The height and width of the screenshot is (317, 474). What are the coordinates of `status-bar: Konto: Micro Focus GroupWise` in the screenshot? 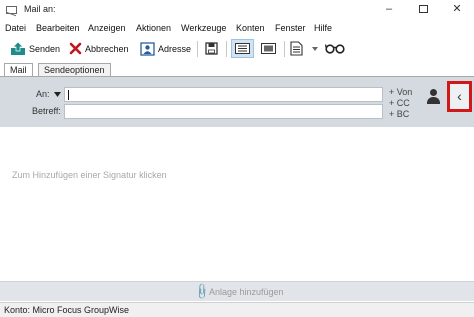 It's located at (237, 309).